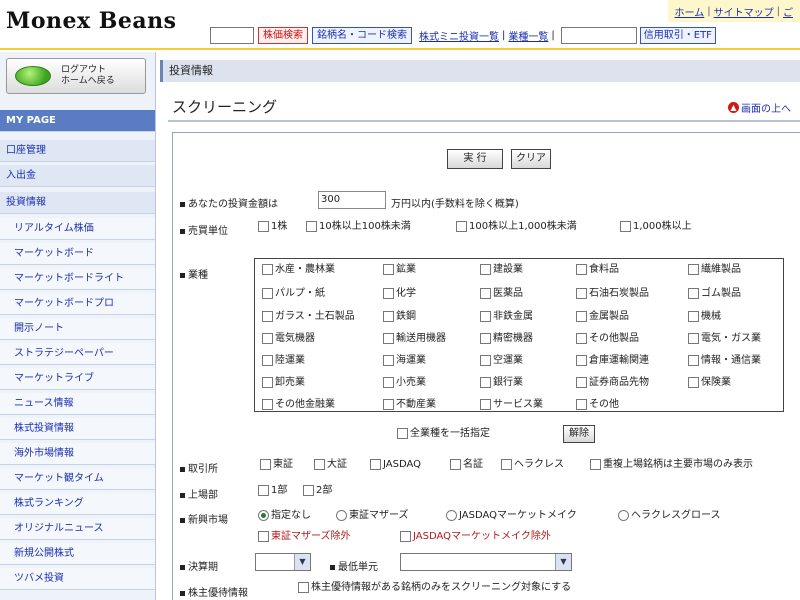 The width and height of the screenshot is (800, 600). I want to click on sidebar-item-18: ツバメ投資, so click(77, 579).